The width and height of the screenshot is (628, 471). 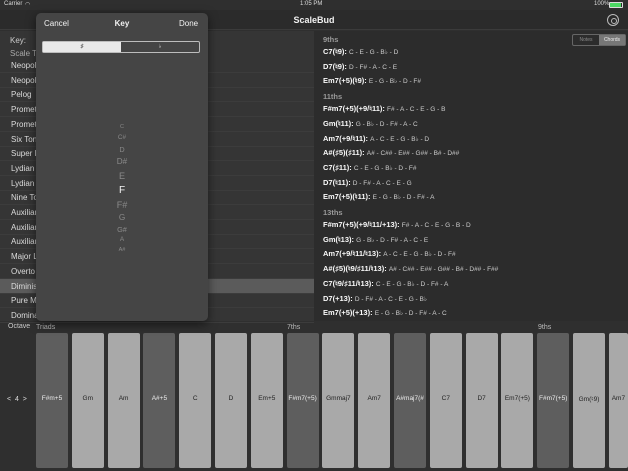 What do you see at coordinates (339, 298) in the screenshot?
I see `chord-name: D7(+13):` at bounding box center [339, 298].